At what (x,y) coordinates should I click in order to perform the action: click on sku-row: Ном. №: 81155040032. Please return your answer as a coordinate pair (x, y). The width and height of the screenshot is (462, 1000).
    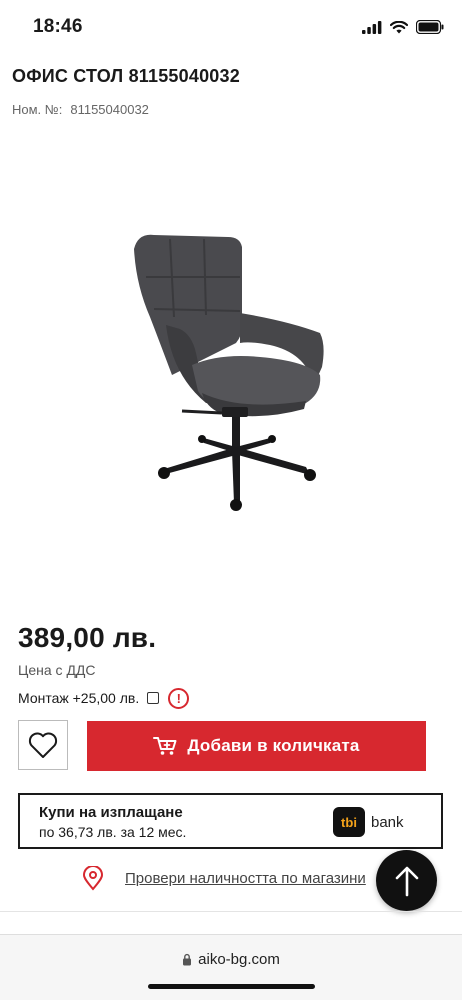
    Looking at the image, I should click on (80, 109).